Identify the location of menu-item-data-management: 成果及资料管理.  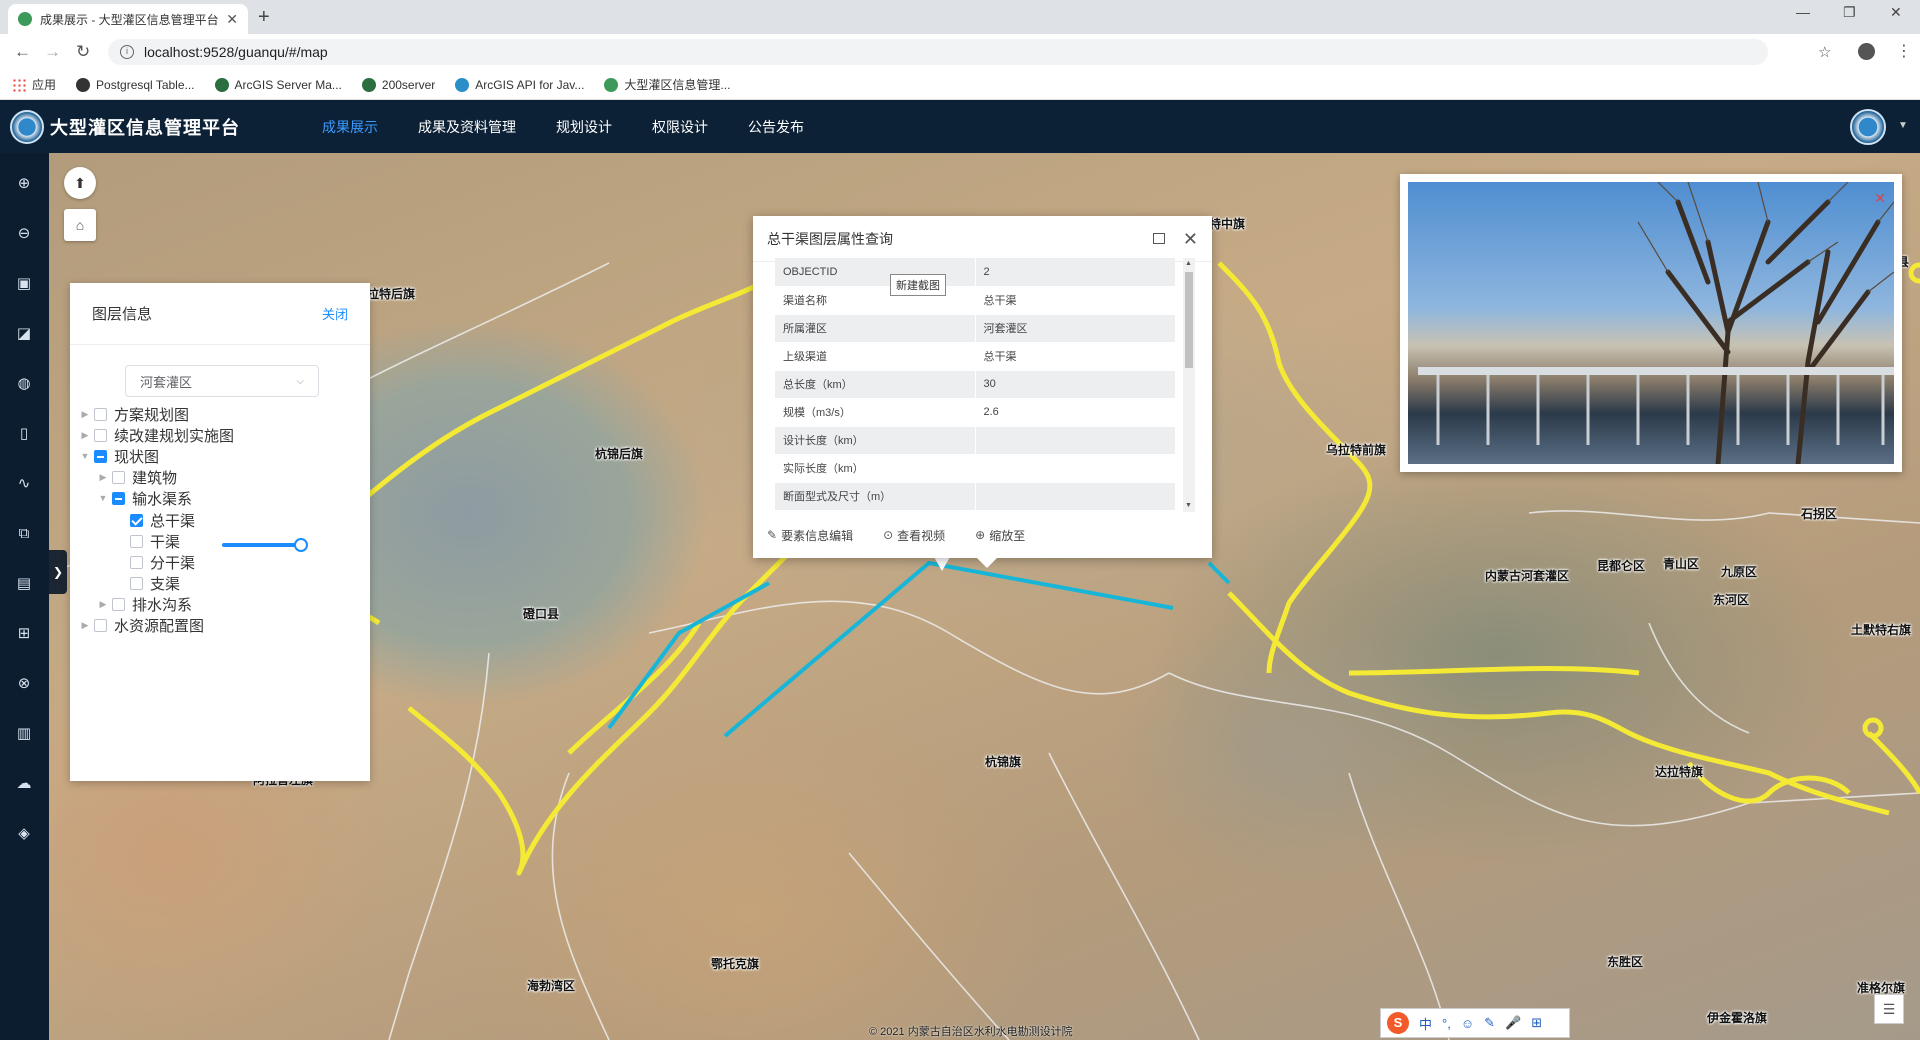
(467, 127).